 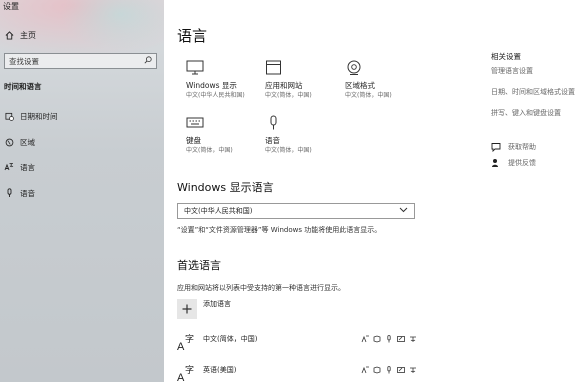 What do you see at coordinates (148, 61) in the screenshot?
I see `search-icon` at bounding box center [148, 61].